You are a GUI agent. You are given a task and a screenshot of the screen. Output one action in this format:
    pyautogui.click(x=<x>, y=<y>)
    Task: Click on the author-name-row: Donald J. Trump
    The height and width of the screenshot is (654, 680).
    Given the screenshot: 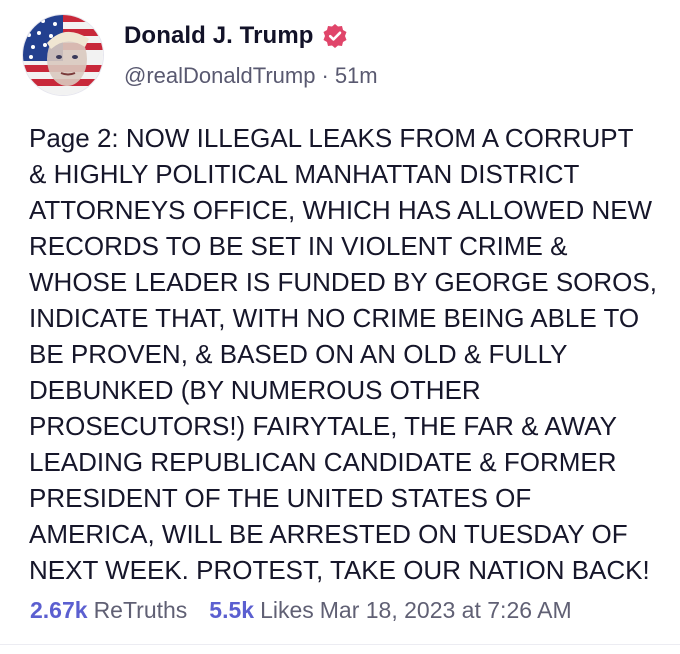 What is the action you would take?
    pyautogui.click(x=236, y=36)
    